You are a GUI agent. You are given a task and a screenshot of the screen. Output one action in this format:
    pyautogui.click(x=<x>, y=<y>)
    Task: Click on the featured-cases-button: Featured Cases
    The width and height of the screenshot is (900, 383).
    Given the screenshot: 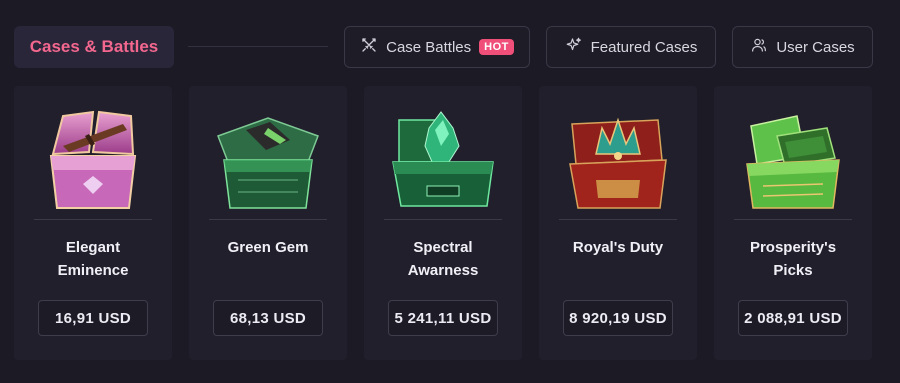 What is the action you would take?
    pyautogui.click(x=631, y=47)
    